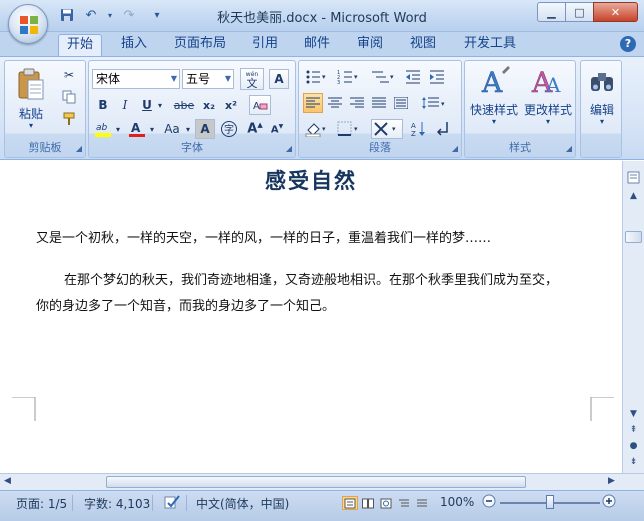  I want to click on underline-button: U, so click(147, 105).